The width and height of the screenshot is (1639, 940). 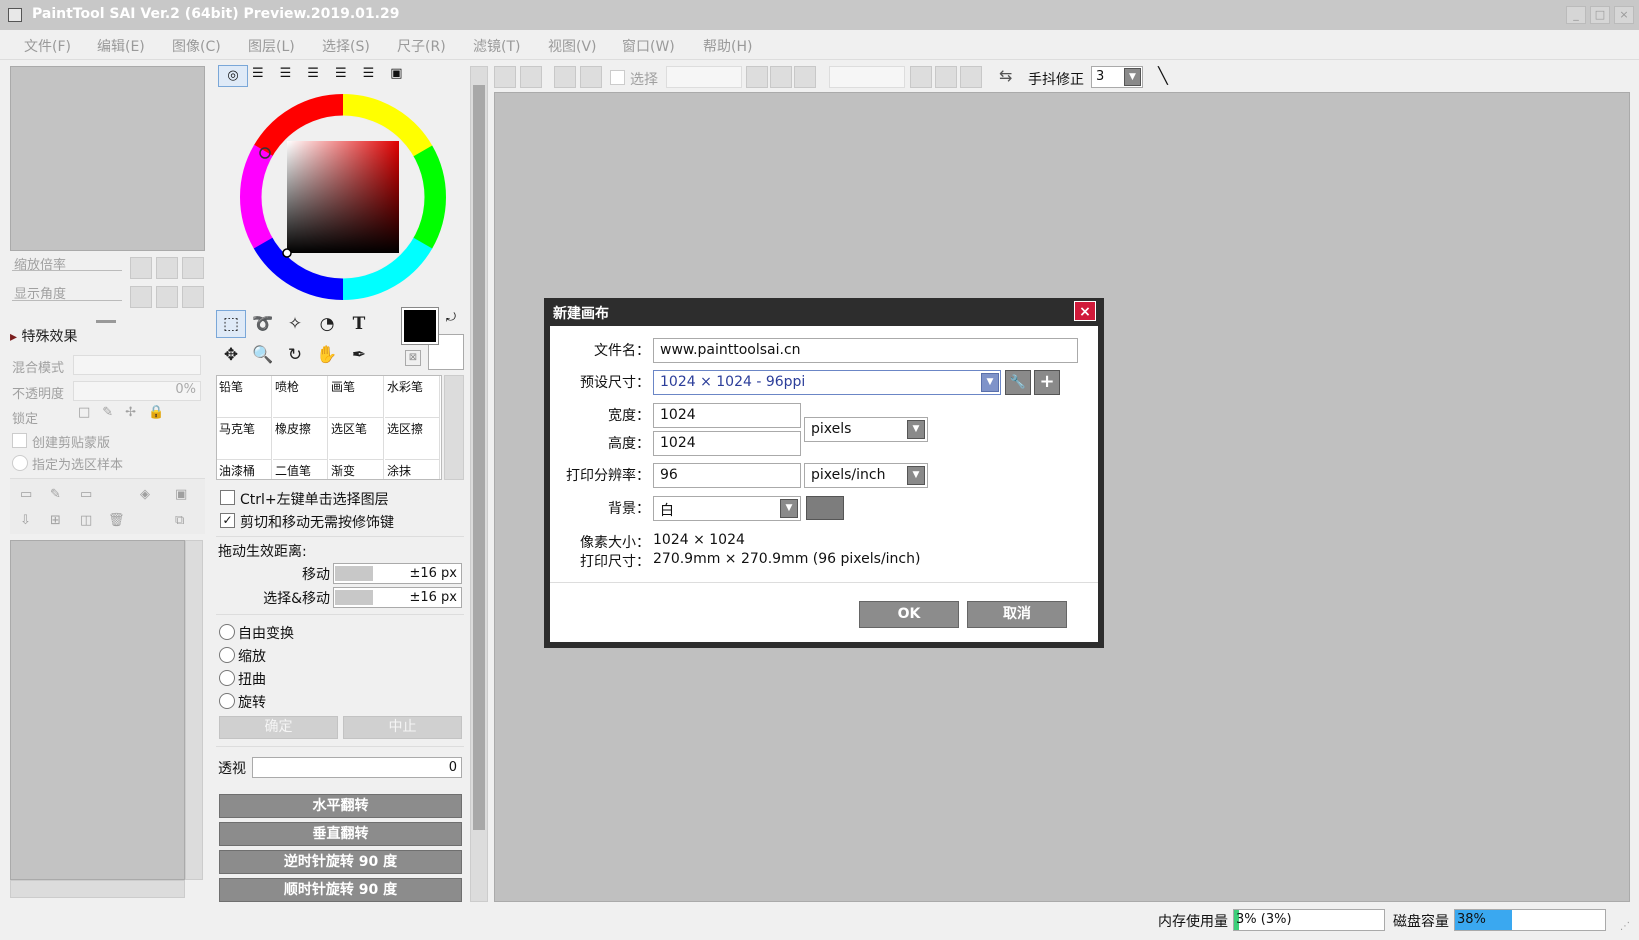 What do you see at coordinates (137, 365) in the screenshot?
I see `blend-mode-select` at bounding box center [137, 365].